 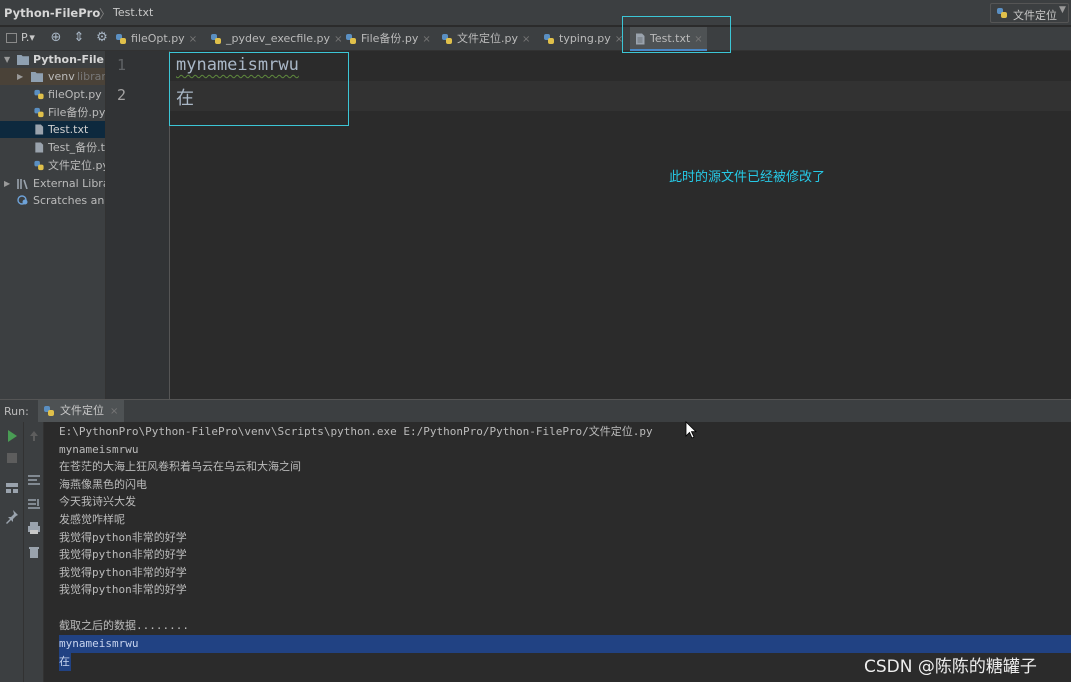 I want to click on tree-item-root: ▼ Python-FilePro, so click(x=52, y=59).